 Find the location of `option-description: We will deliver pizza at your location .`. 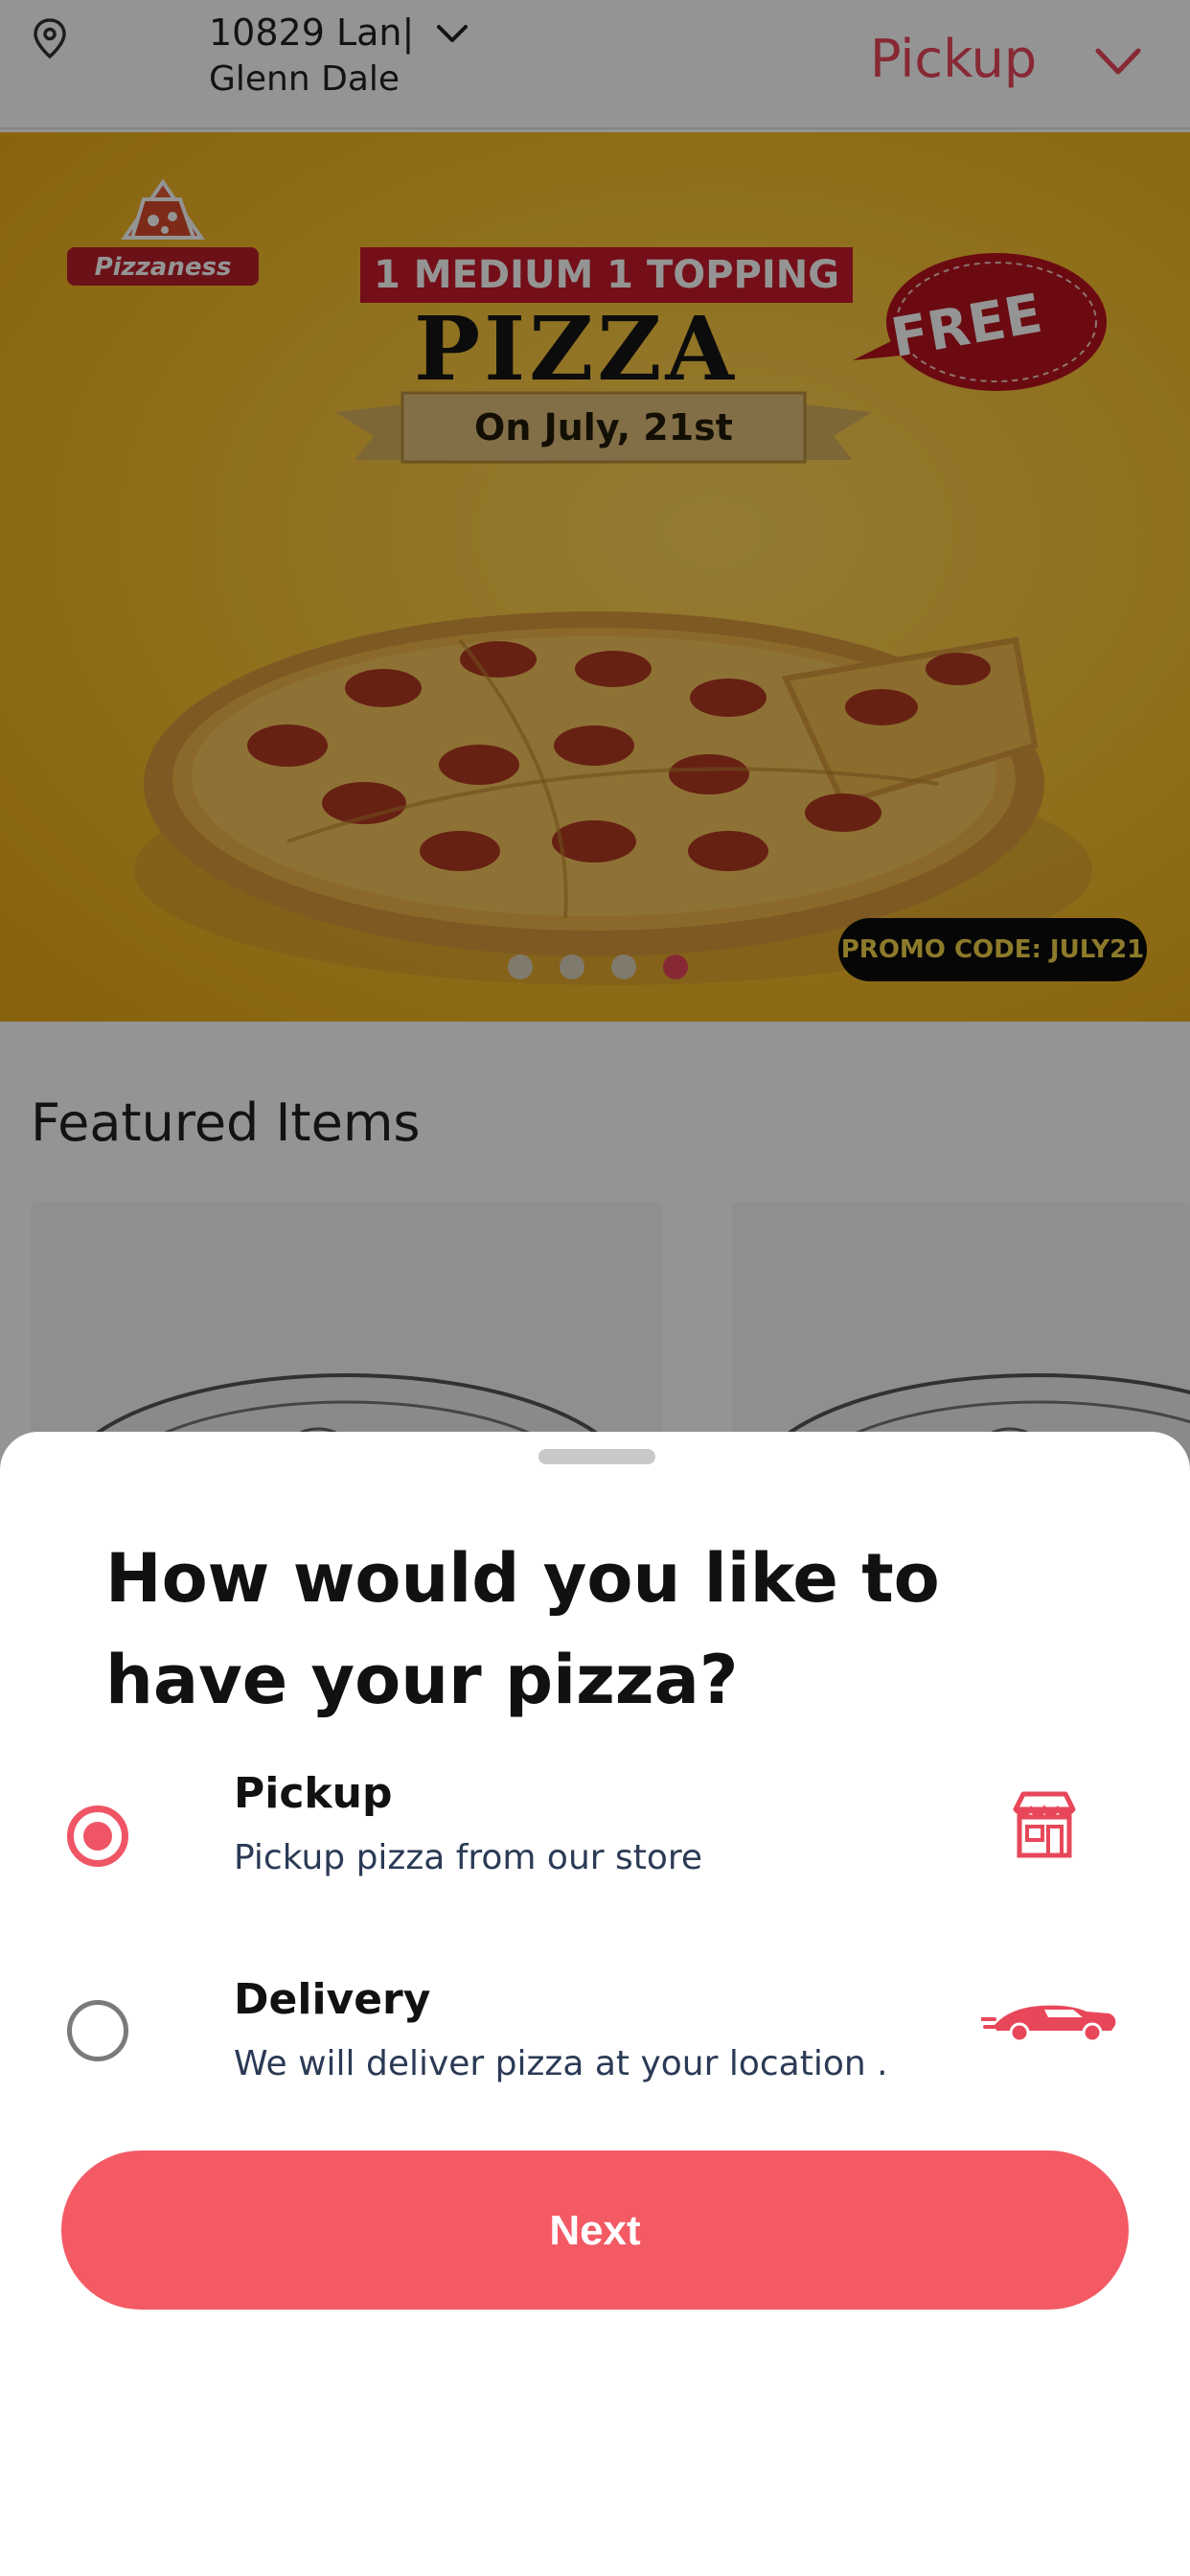

option-description: We will deliver pizza at your location . is located at coordinates (561, 2064).